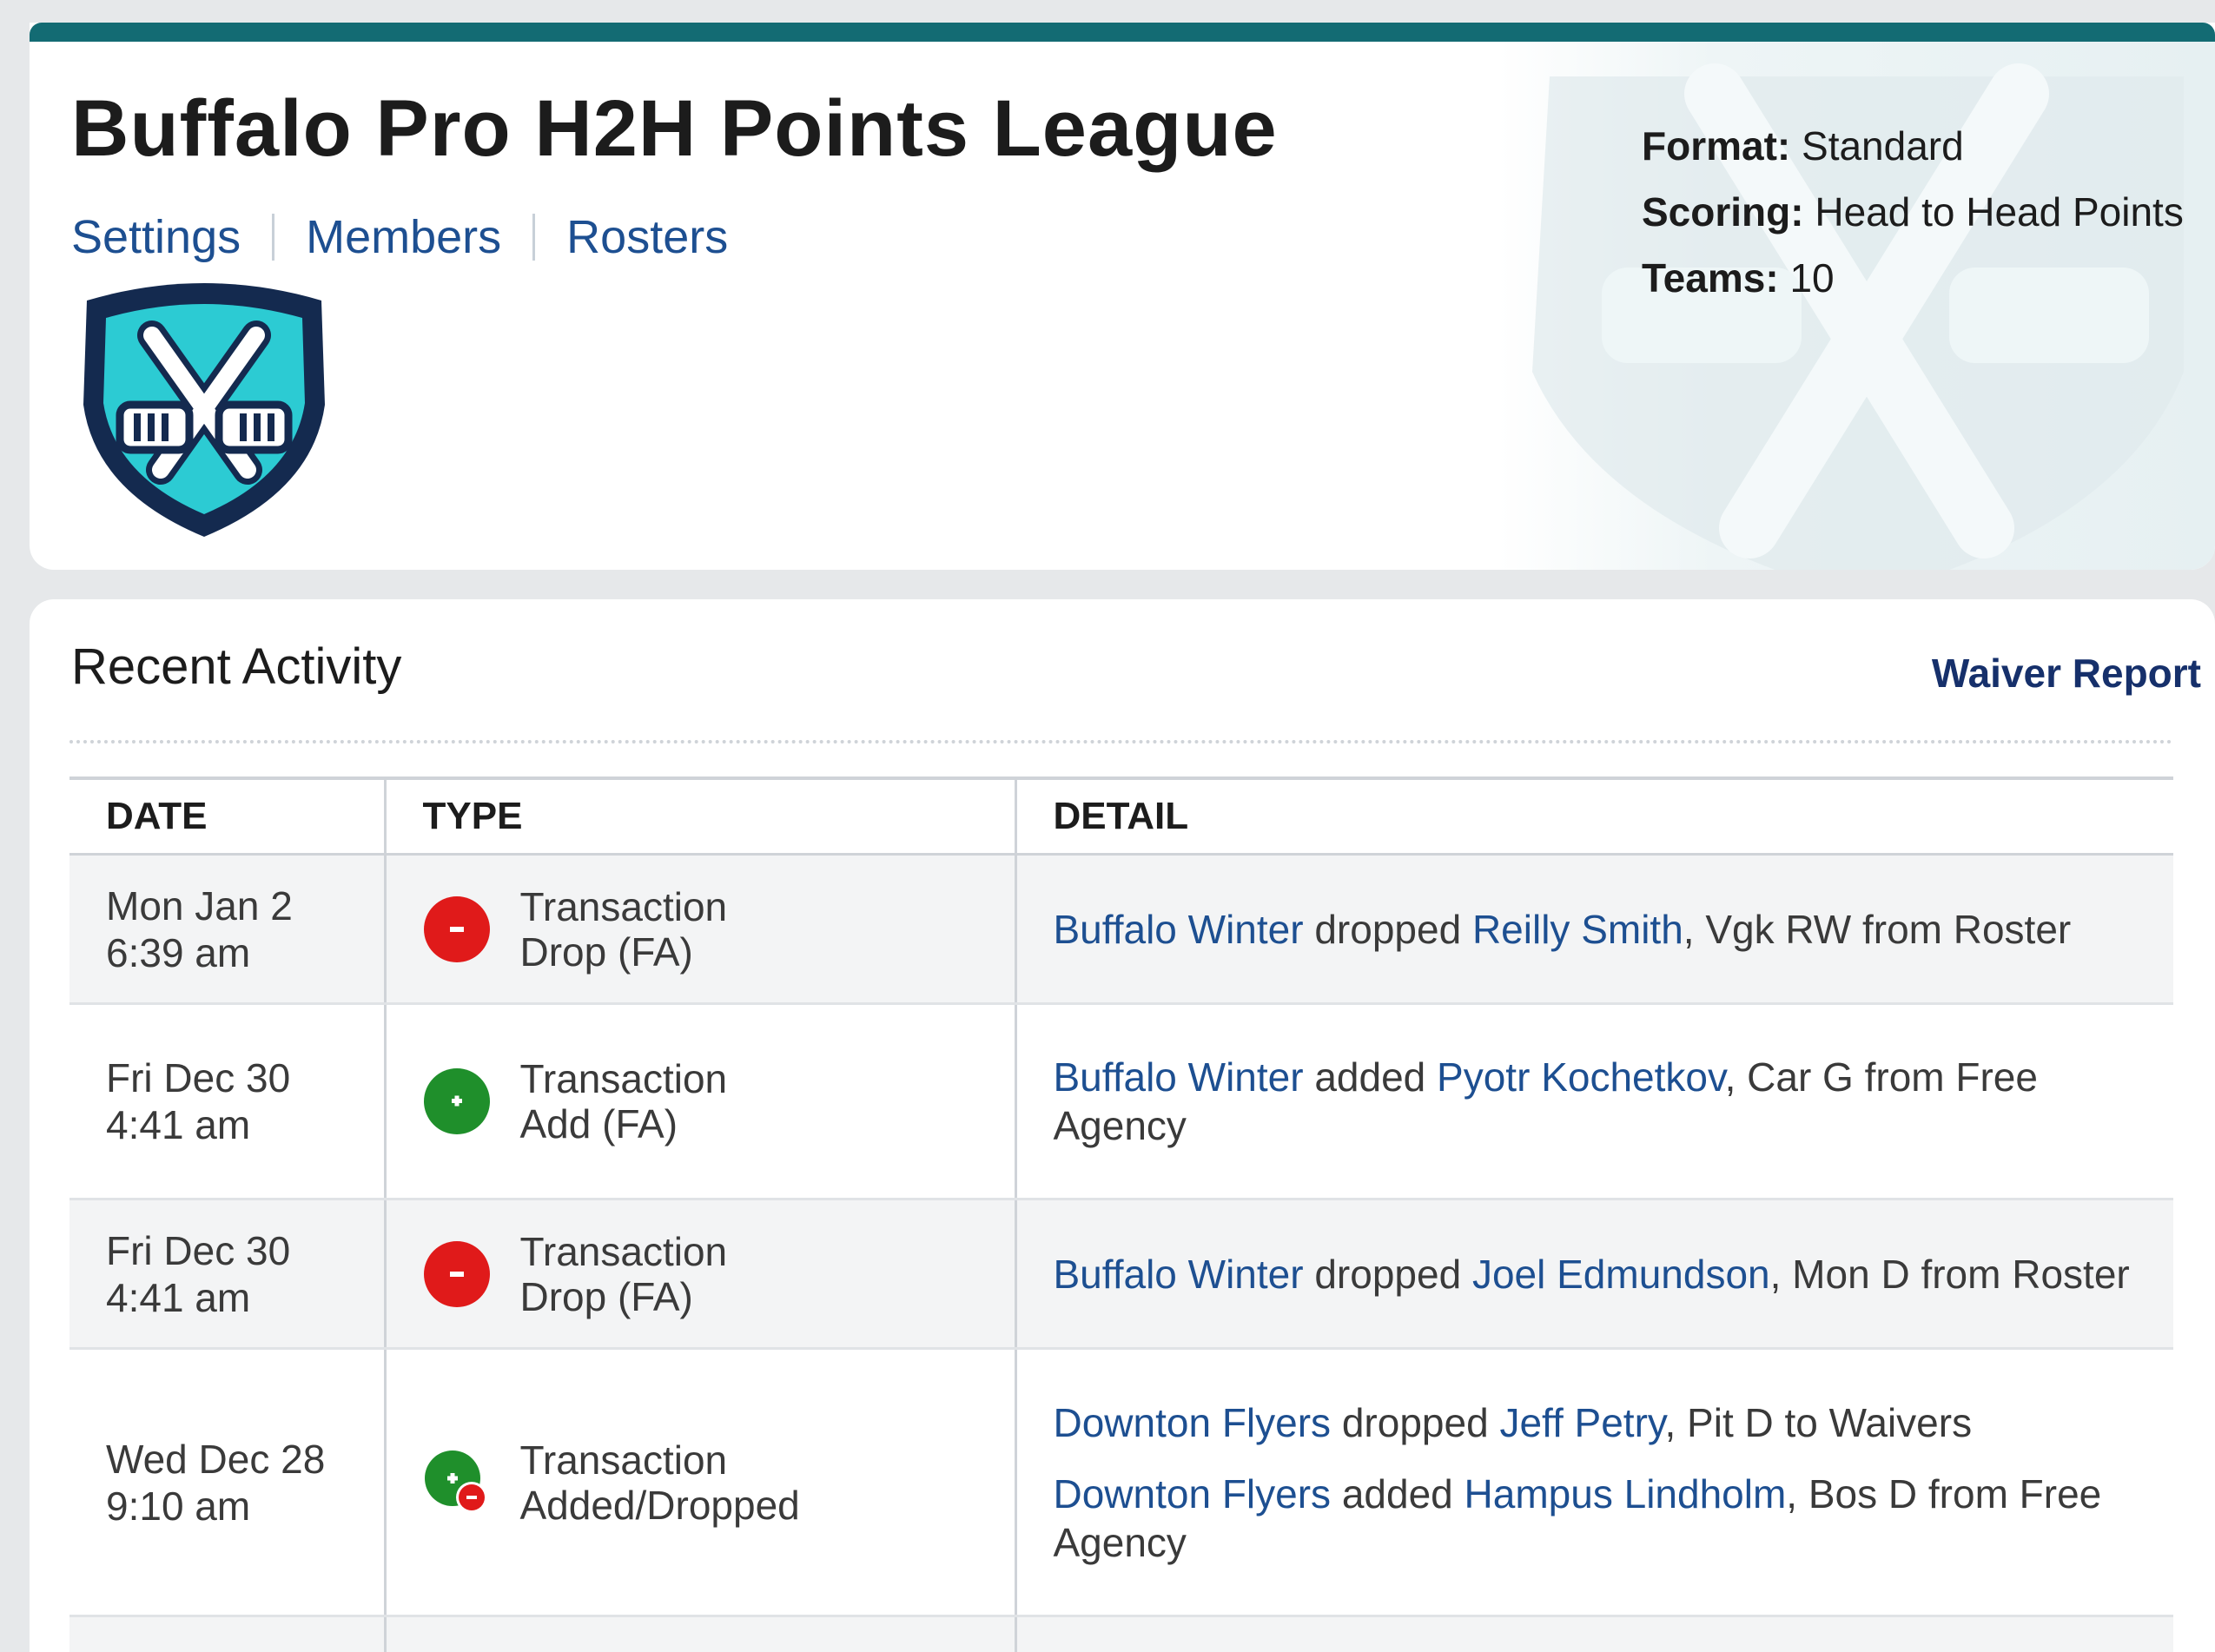 The image size is (2215, 1652). What do you see at coordinates (178, 952) in the screenshot?
I see `time-text: 6:39 am` at bounding box center [178, 952].